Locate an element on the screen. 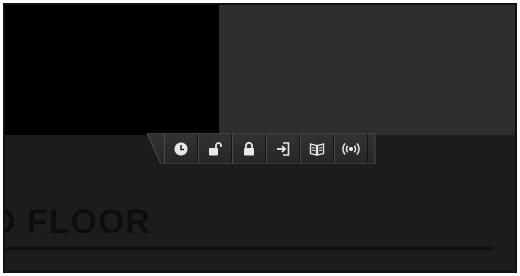 The height and width of the screenshot is (276, 520). enter-icon is located at coordinates (283, 148).